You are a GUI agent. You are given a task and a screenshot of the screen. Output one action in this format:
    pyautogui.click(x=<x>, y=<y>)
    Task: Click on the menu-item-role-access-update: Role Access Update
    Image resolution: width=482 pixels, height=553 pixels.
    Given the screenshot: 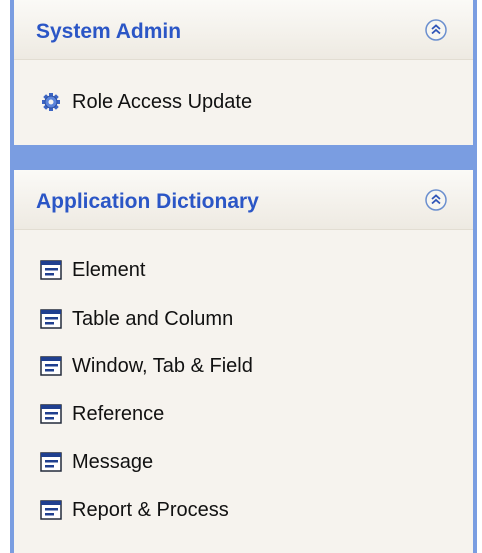 What is the action you would take?
    pyautogui.click(x=146, y=102)
    